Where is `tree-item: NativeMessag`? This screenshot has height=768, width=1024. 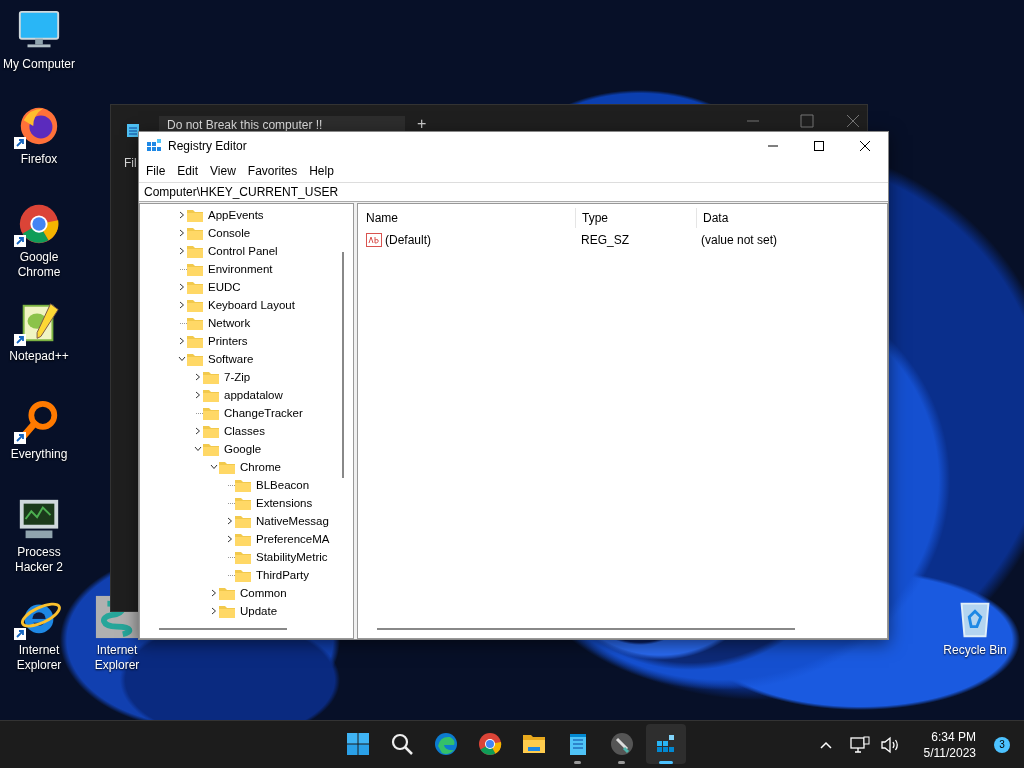
tree-item: NativeMessag is located at coordinates (292, 521).